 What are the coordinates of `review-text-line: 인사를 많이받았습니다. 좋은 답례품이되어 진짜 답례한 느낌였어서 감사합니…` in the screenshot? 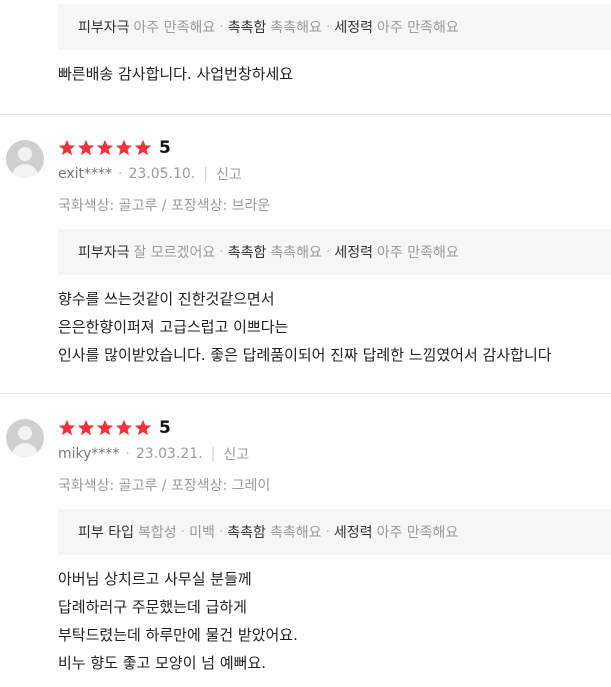 It's located at (305, 355).